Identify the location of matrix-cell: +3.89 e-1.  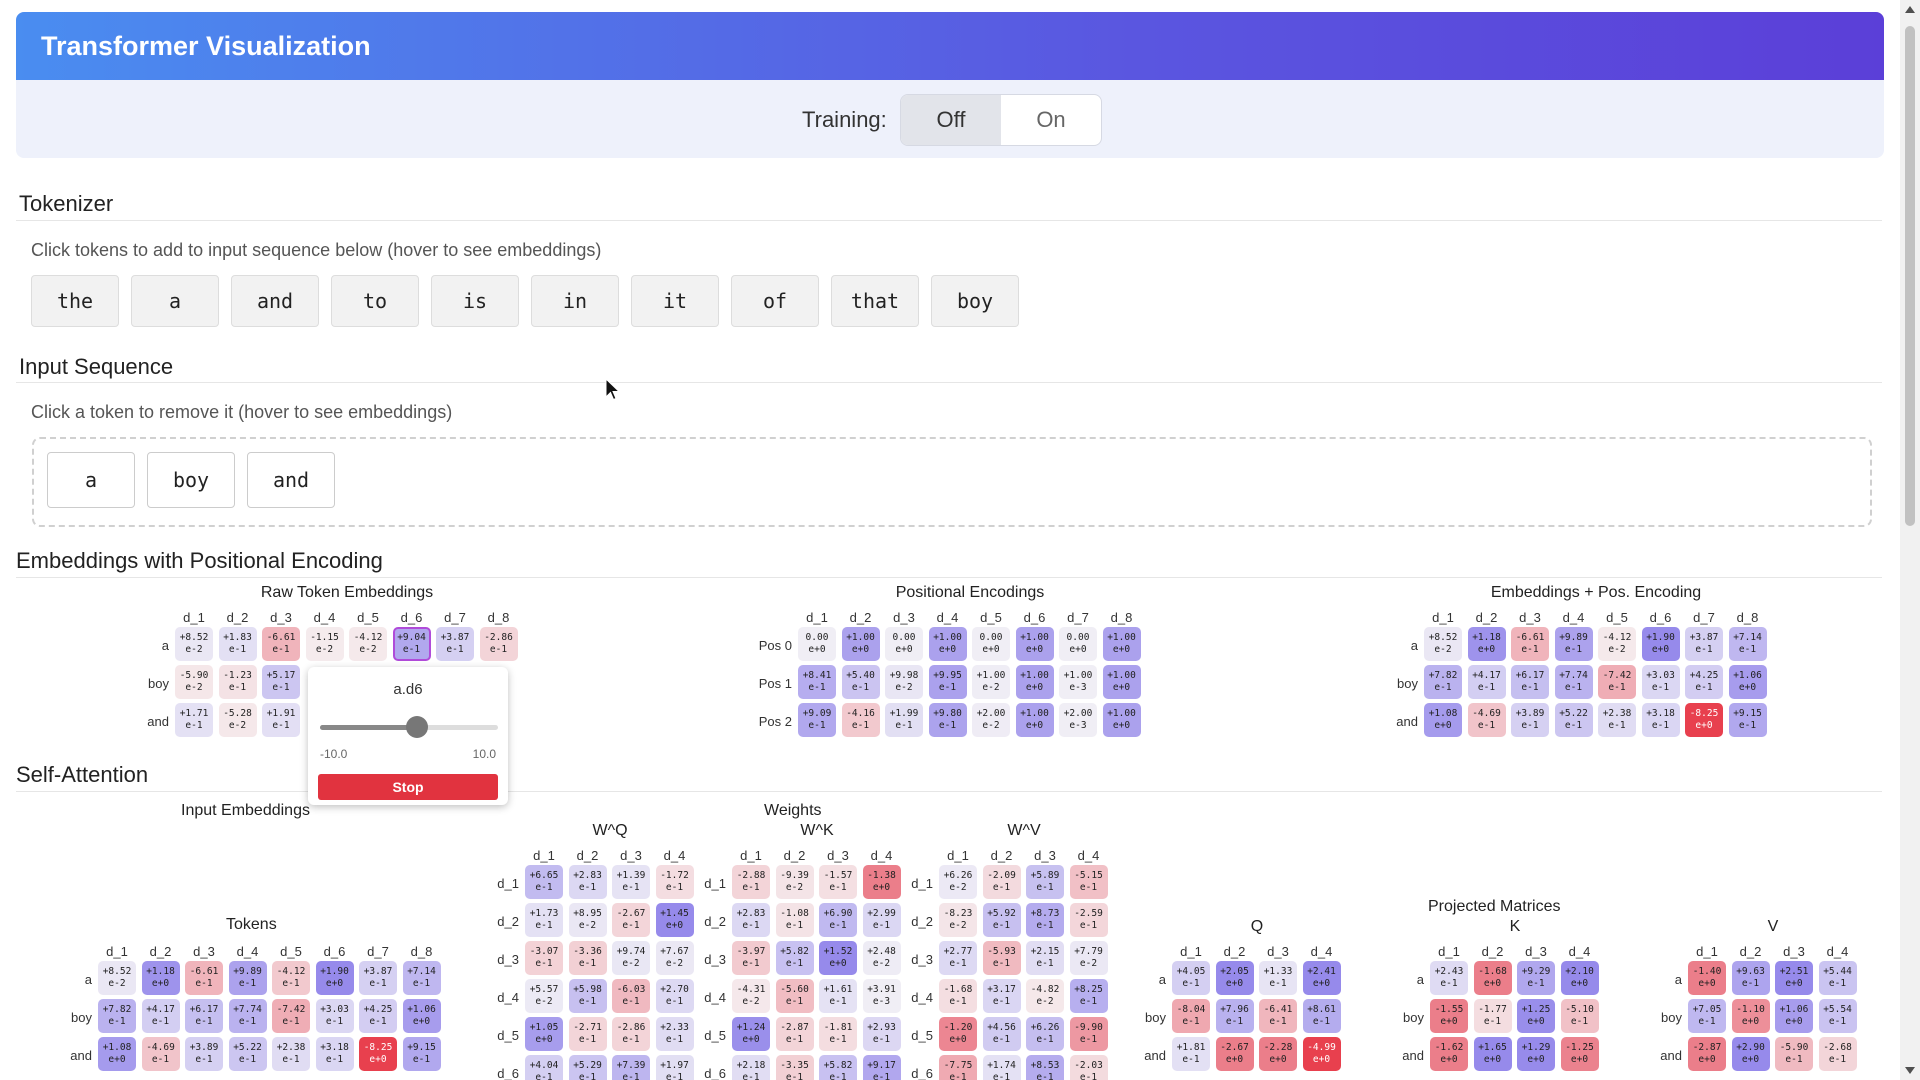
(204, 1054).